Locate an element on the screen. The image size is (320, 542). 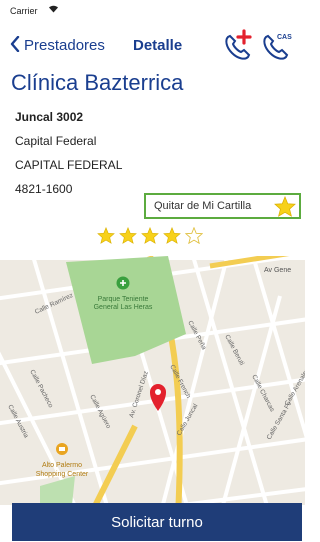
park-label-1: Parque Teniente is located at coordinates (123, 299).